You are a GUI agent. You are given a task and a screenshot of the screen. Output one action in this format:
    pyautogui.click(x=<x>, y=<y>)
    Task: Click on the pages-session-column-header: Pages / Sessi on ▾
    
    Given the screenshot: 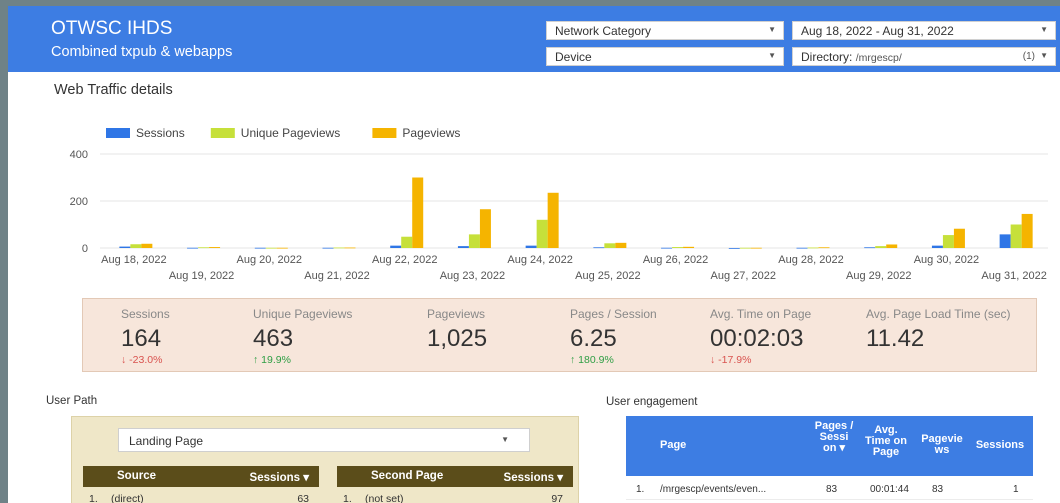 What is the action you would take?
    pyautogui.click(x=834, y=437)
    